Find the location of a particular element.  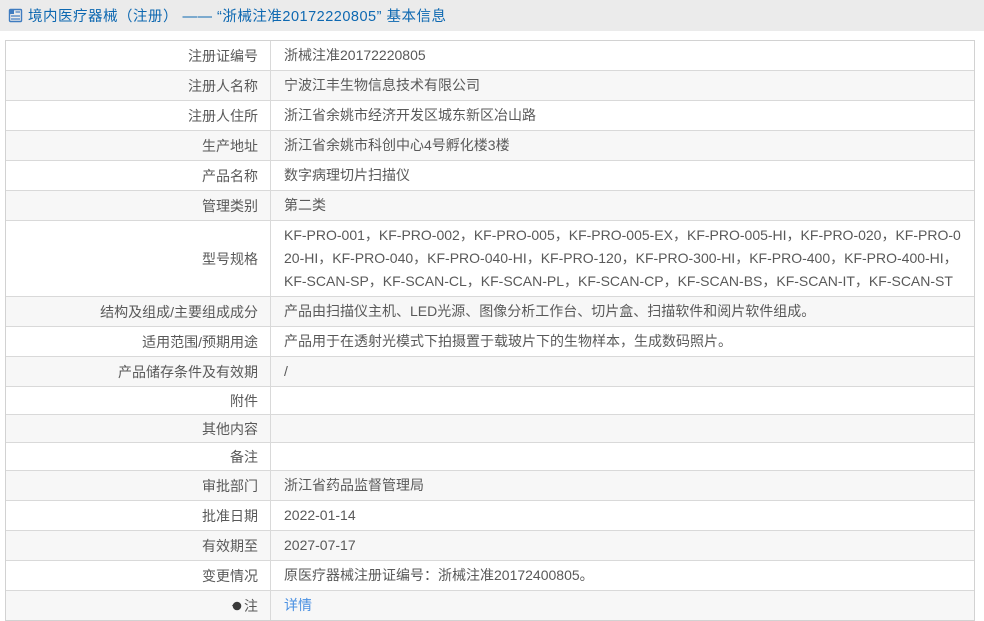

row-label: 备注 is located at coordinates (138, 456).